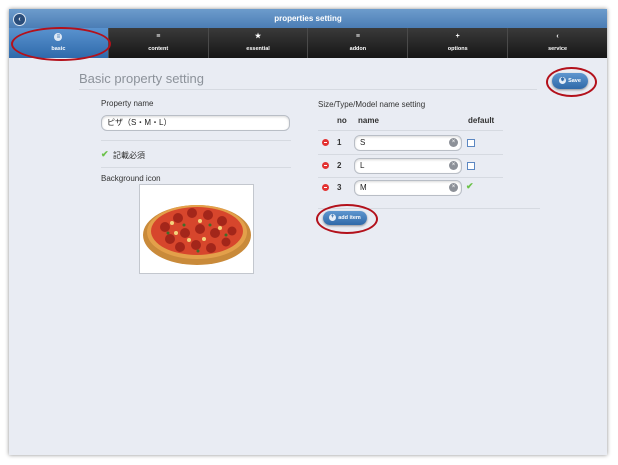  What do you see at coordinates (131, 178) in the screenshot?
I see `background-icon-label: Background icon` at bounding box center [131, 178].